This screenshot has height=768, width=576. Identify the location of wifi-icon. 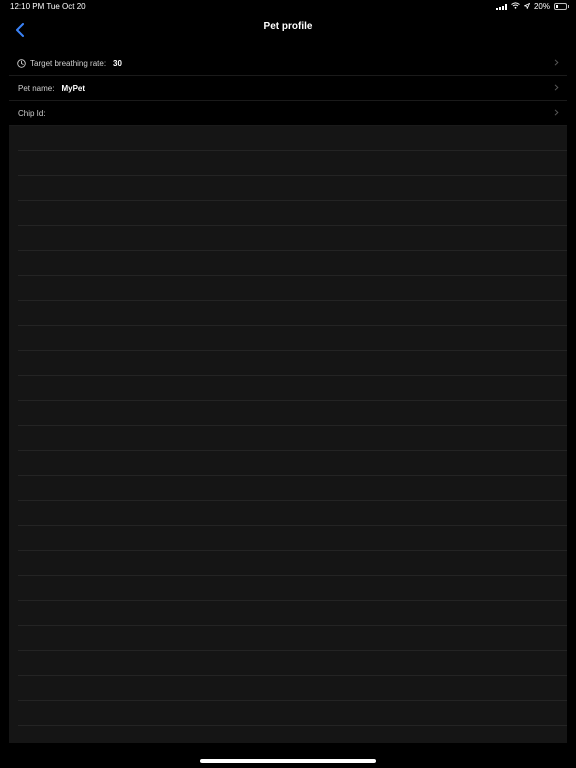
(515, 6).